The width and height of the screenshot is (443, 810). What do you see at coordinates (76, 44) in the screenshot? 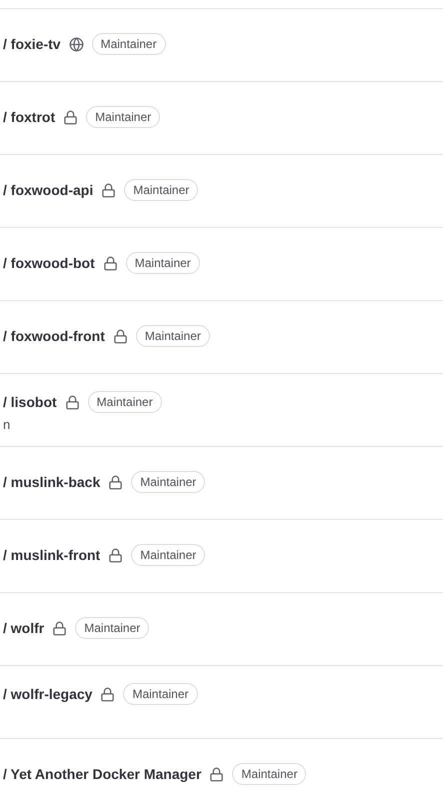
I see `globe-icon` at bounding box center [76, 44].